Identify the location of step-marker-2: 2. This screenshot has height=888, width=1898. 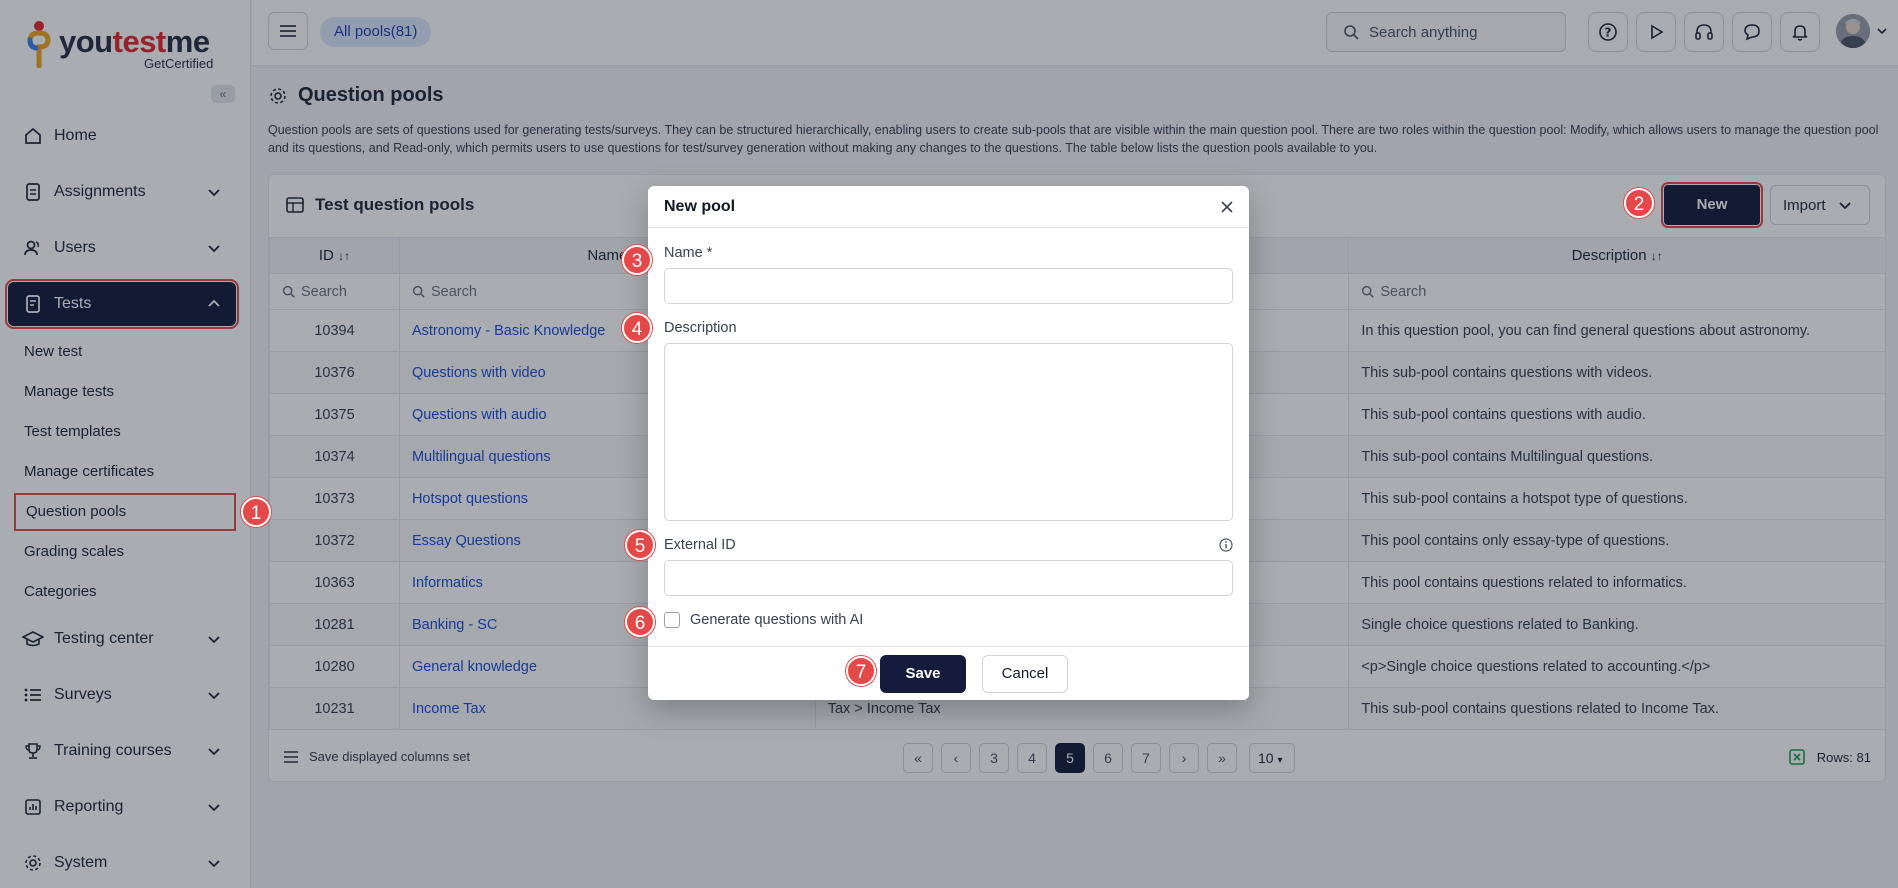
(1639, 203).